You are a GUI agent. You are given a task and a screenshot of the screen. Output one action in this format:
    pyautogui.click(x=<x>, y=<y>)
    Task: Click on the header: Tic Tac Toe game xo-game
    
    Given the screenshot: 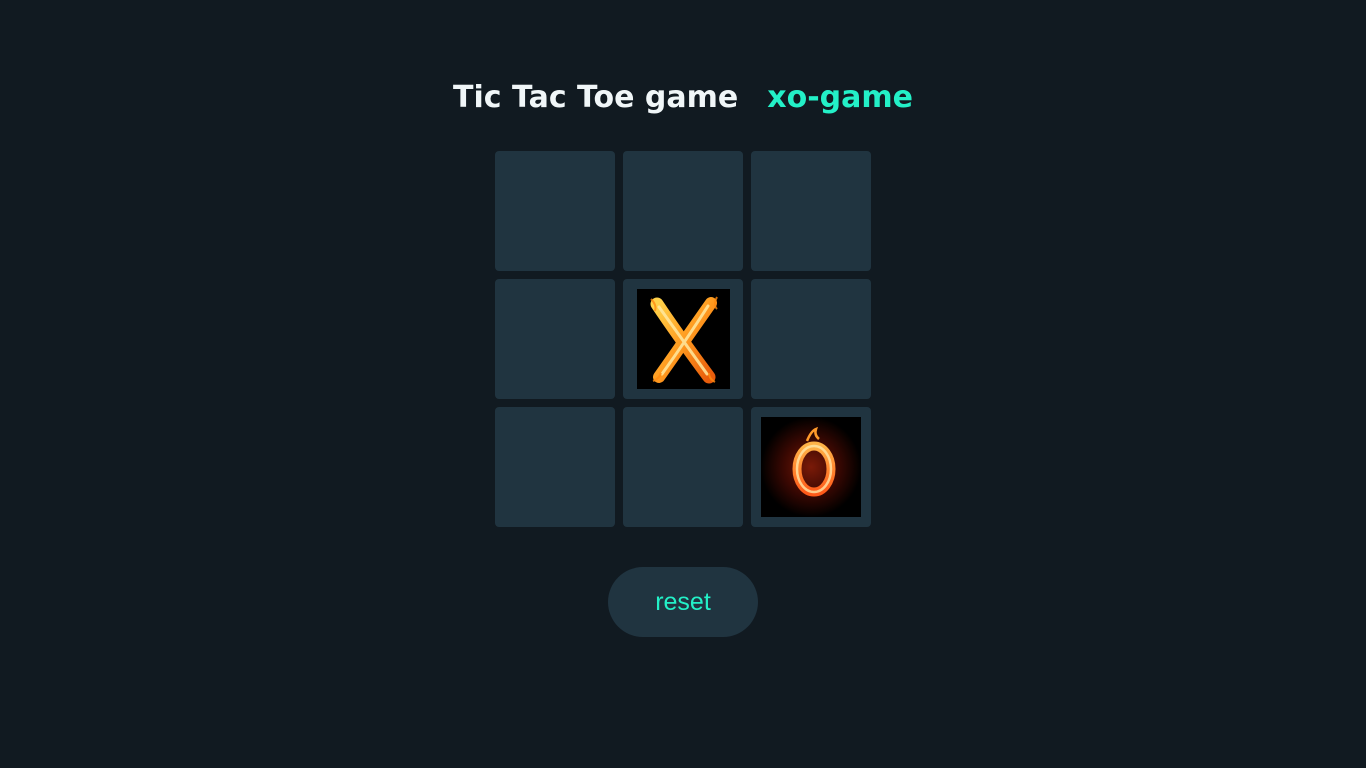 What is the action you would take?
    pyautogui.click(x=683, y=98)
    